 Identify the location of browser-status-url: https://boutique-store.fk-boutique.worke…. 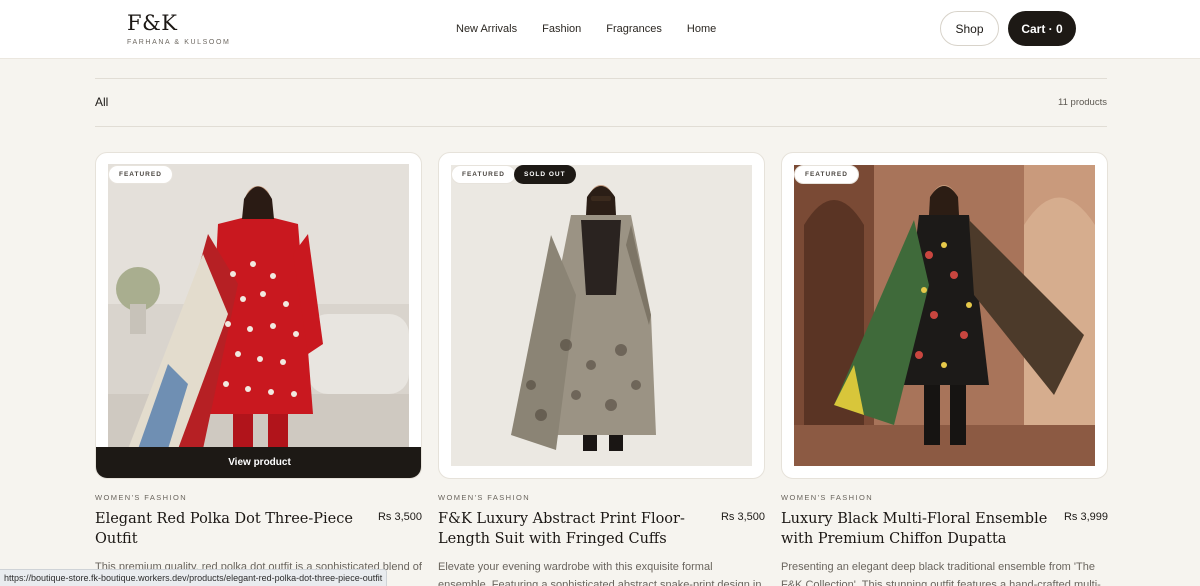
(194, 577).